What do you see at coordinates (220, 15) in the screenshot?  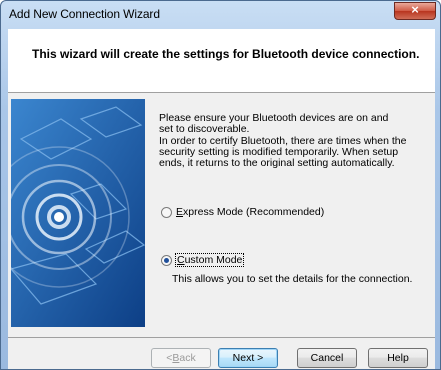 I see `title-bar: Add New Connection Wizard ×` at bounding box center [220, 15].